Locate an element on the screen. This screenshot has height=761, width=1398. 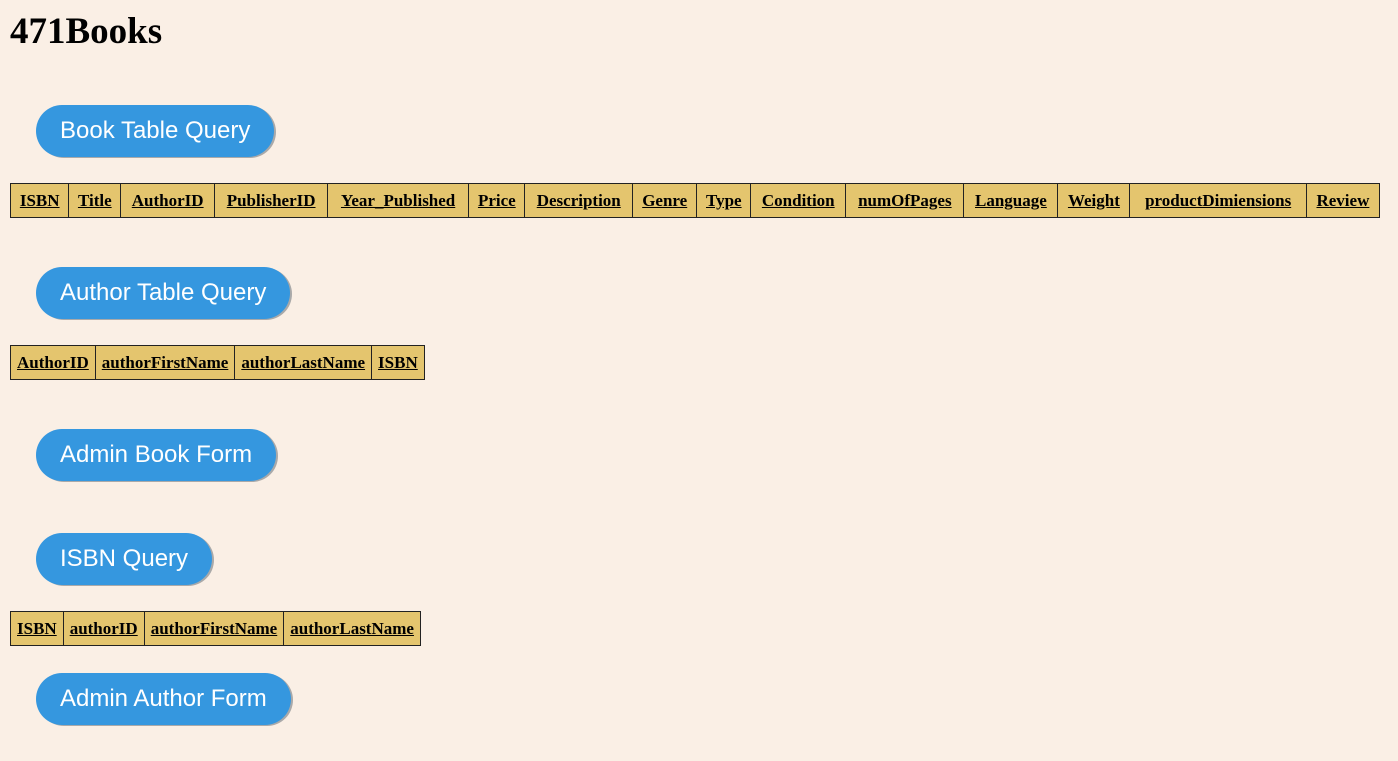
isbn-col-firstname: authorFirstName is located at coordinates (214, 628).